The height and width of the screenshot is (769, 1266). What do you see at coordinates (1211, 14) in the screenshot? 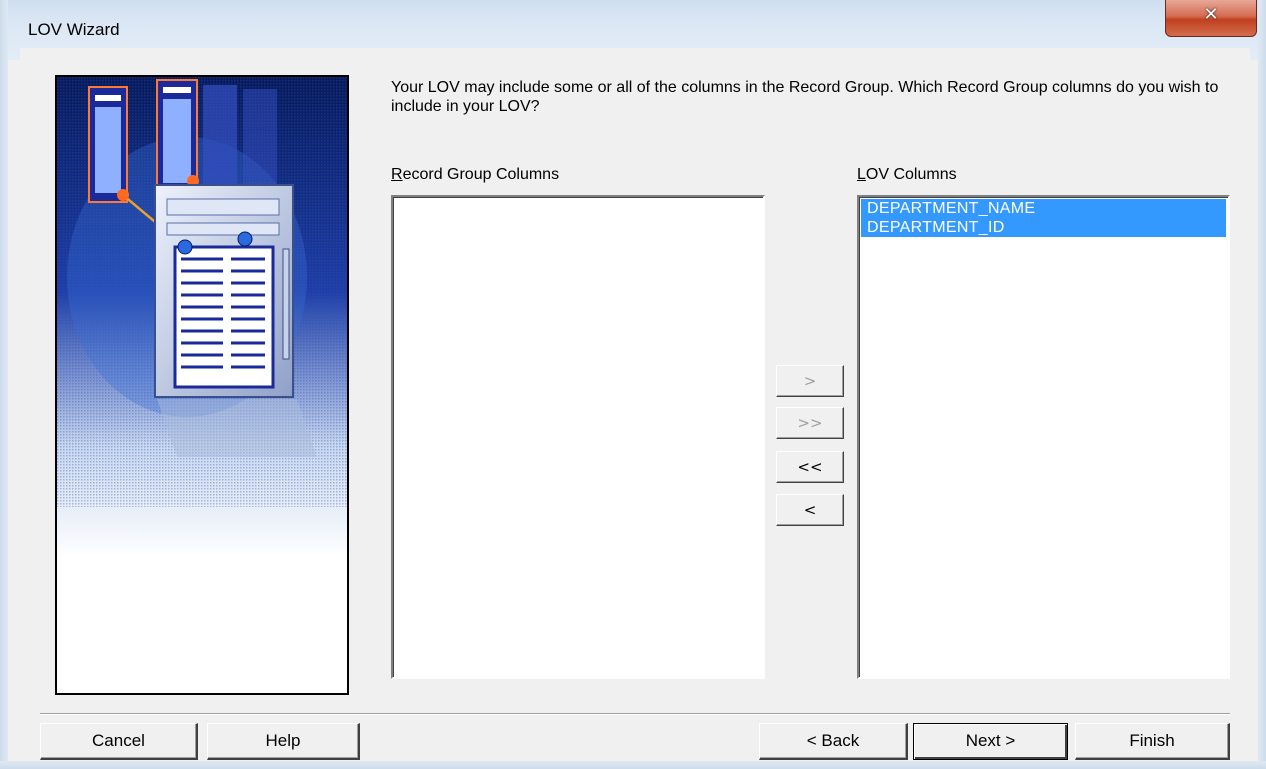
I see `close-icon: ✕` at bounding box center [1211, 14].